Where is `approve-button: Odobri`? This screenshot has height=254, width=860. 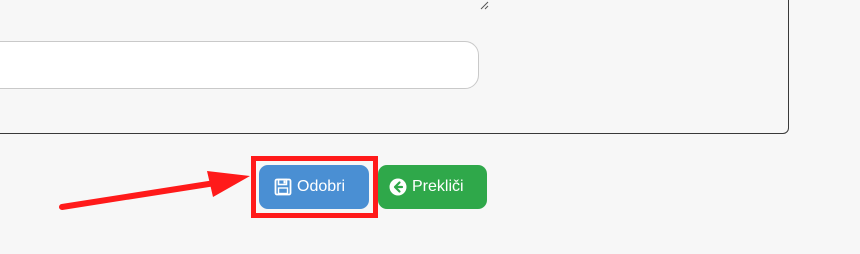 approve-button: Odobri is located at coordinates (314, 187).